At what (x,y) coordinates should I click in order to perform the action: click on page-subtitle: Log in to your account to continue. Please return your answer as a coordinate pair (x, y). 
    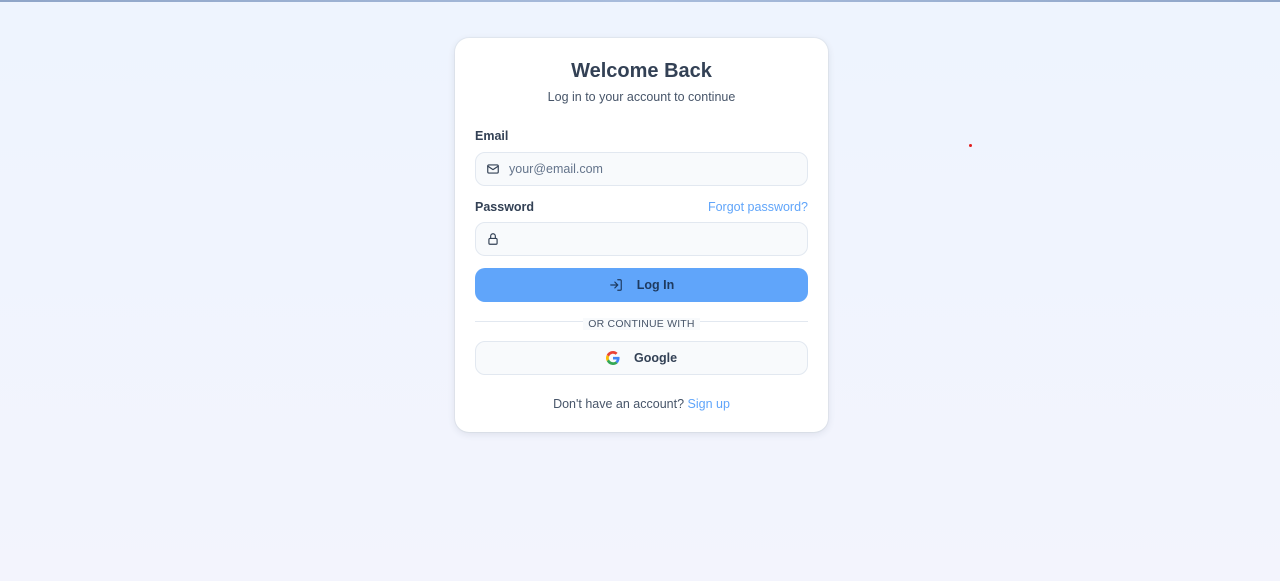
    Looking at the image, I should click on (641, 97).